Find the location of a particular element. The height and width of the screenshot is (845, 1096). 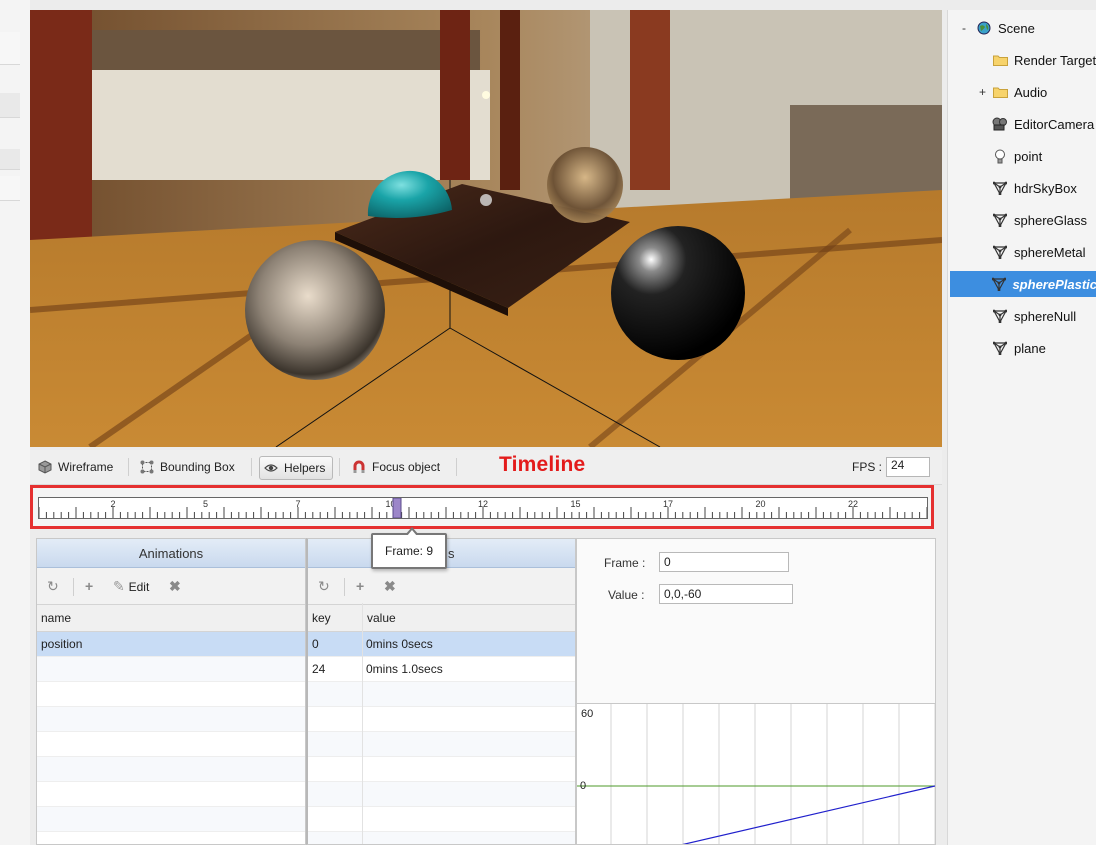

edit-button: ✎ Edit is located at coordinates (131, 586).